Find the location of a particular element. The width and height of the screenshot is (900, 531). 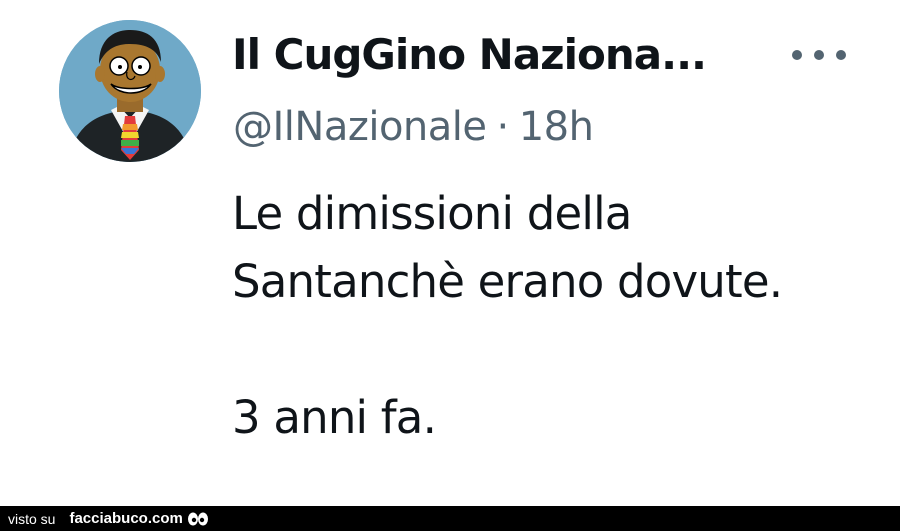

watermark-brand: facciabuco.com is located at coordinates (125, 518).